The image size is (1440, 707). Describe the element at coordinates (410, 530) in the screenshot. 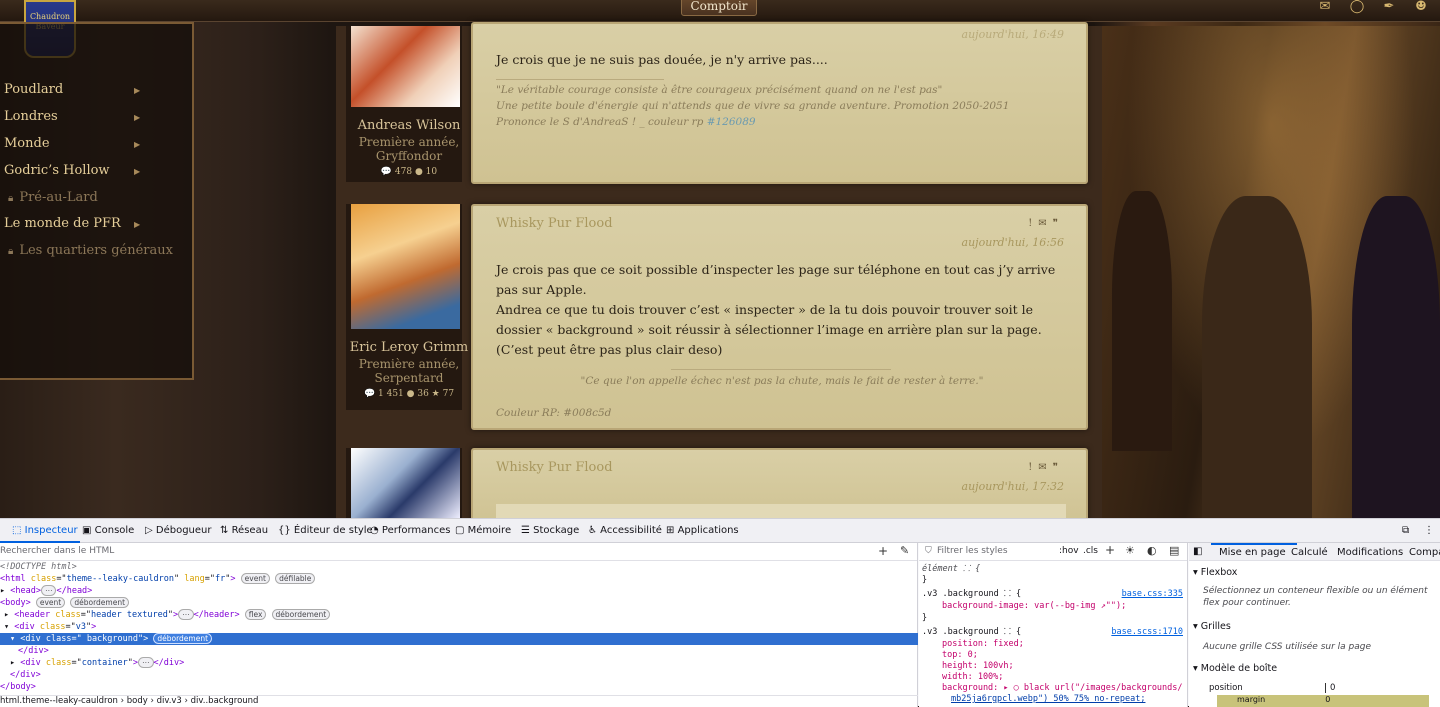

I see `tab-performances: ◔ Performances` at that location.